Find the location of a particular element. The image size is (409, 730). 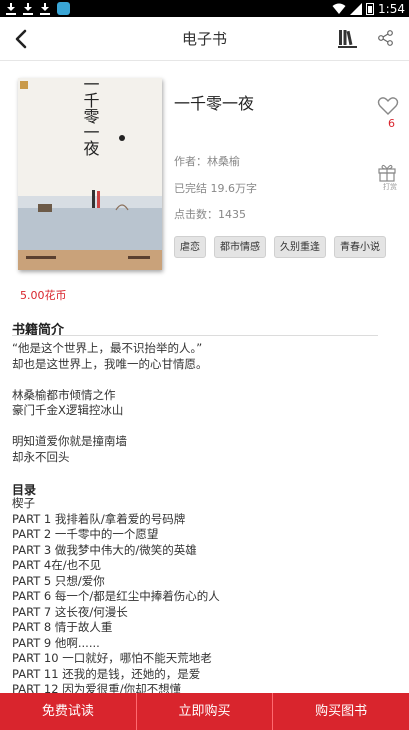

toc-item: PART 10 一口就好，哪怕不能天荒地老 is located at coordinates (207, 659).